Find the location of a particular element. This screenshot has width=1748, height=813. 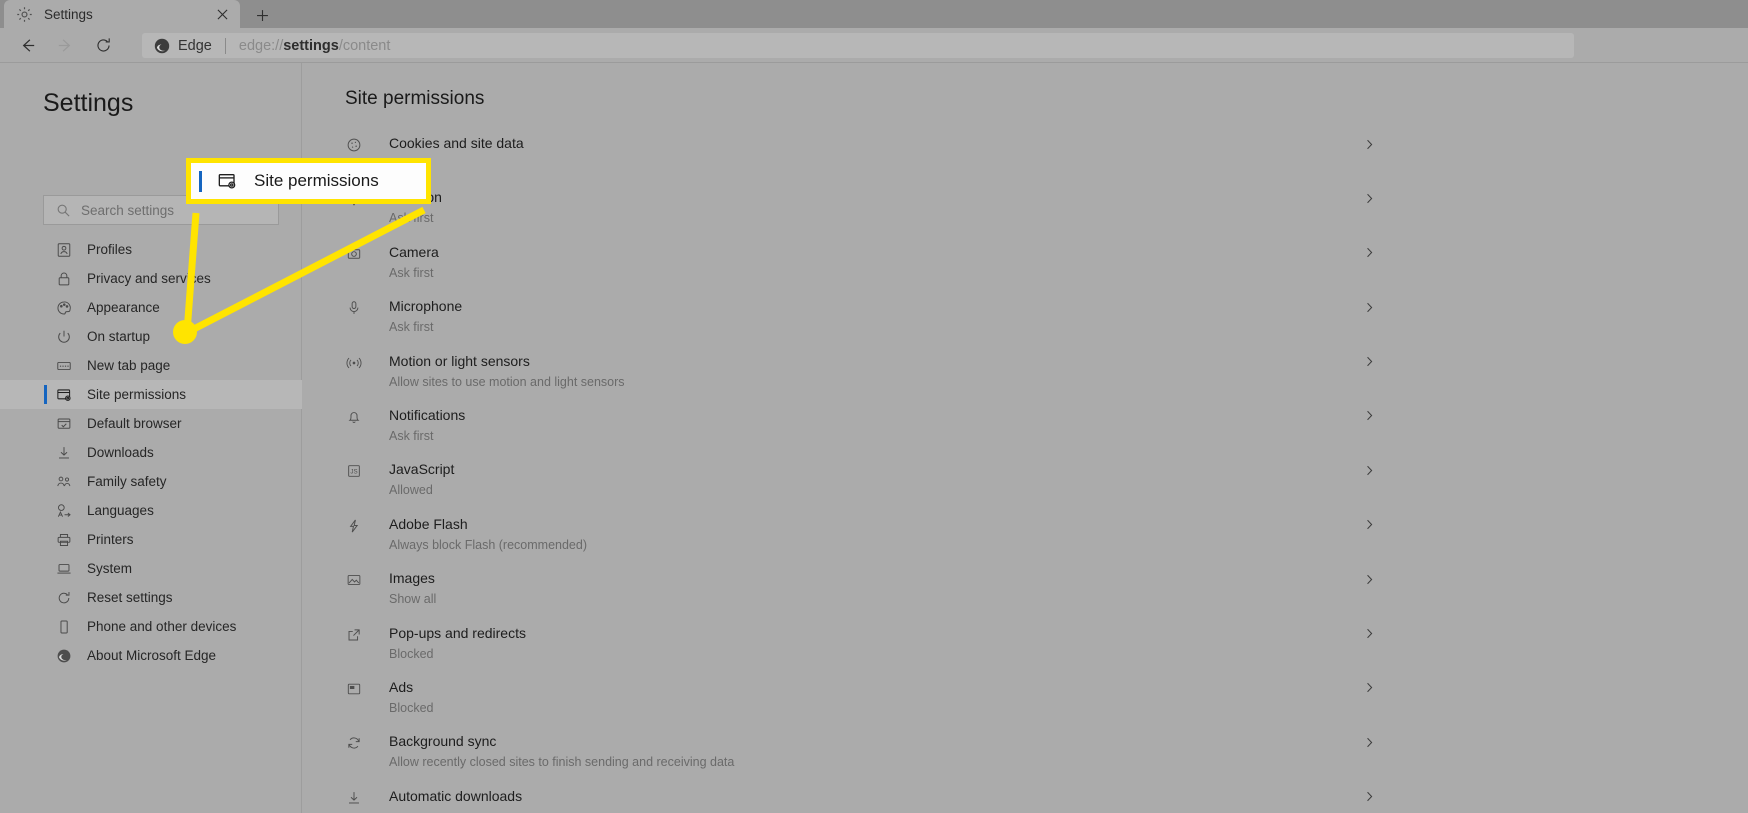

sidebar-item-downloads: Downloads is located at coordinates (151, 452).